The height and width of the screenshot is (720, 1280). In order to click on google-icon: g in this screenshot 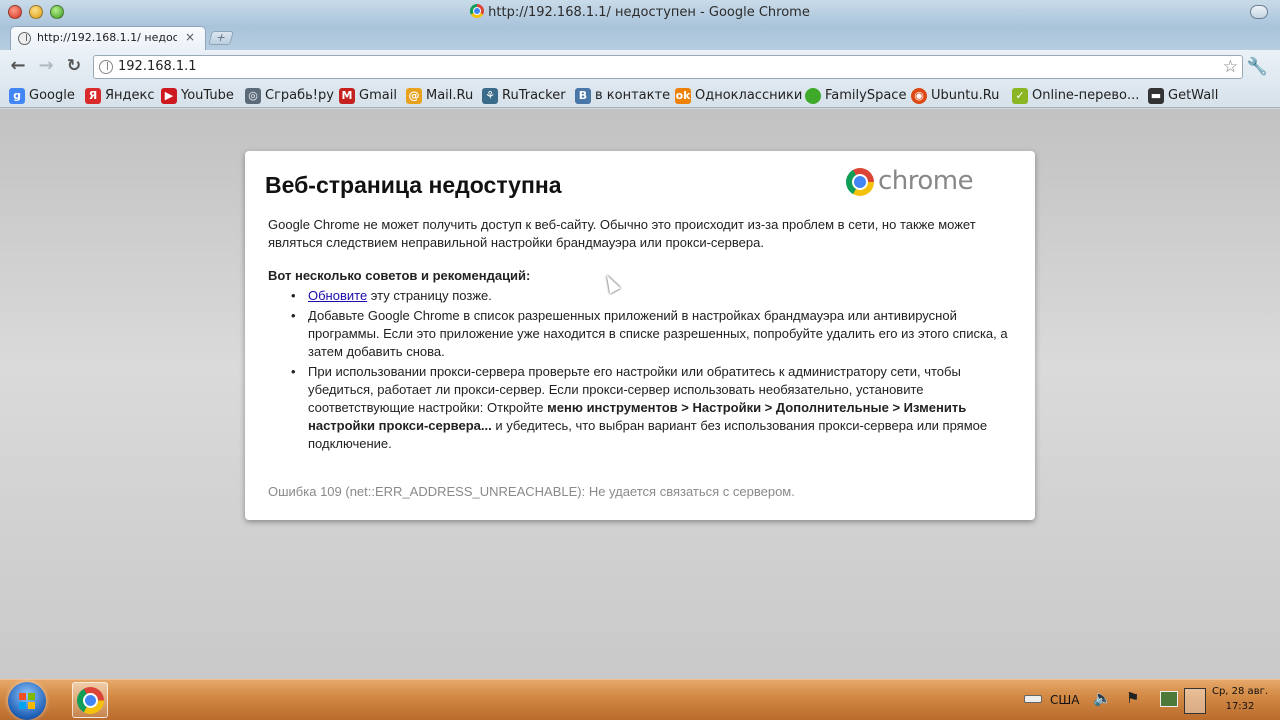, I will do `click(17, 96)`.